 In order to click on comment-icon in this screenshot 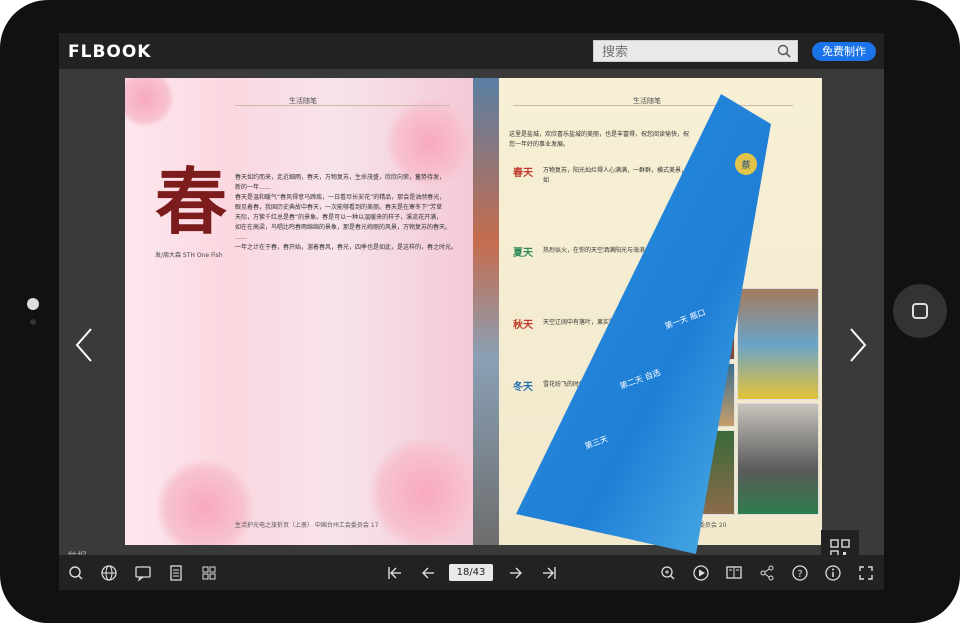, I will do `click(143, 573)`.